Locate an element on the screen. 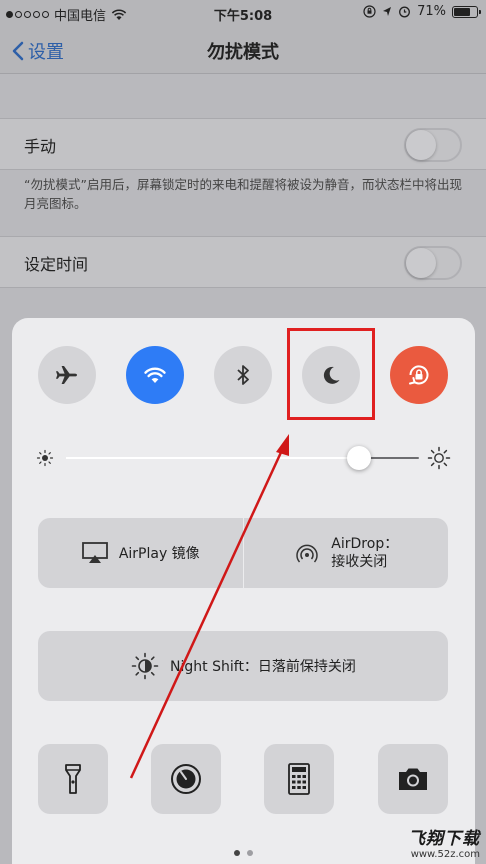 This screenshot has width=486, height=864. location-status-icon is located at coordinates (387, 11).